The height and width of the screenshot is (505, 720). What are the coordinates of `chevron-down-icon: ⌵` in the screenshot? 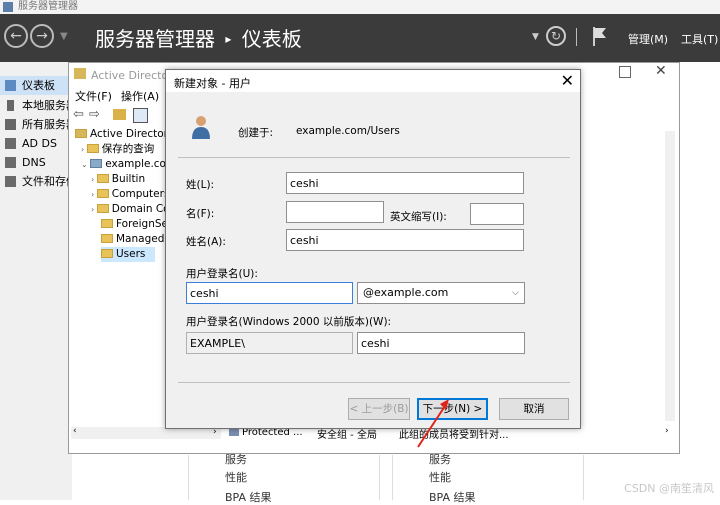 It's located at (515, 293).